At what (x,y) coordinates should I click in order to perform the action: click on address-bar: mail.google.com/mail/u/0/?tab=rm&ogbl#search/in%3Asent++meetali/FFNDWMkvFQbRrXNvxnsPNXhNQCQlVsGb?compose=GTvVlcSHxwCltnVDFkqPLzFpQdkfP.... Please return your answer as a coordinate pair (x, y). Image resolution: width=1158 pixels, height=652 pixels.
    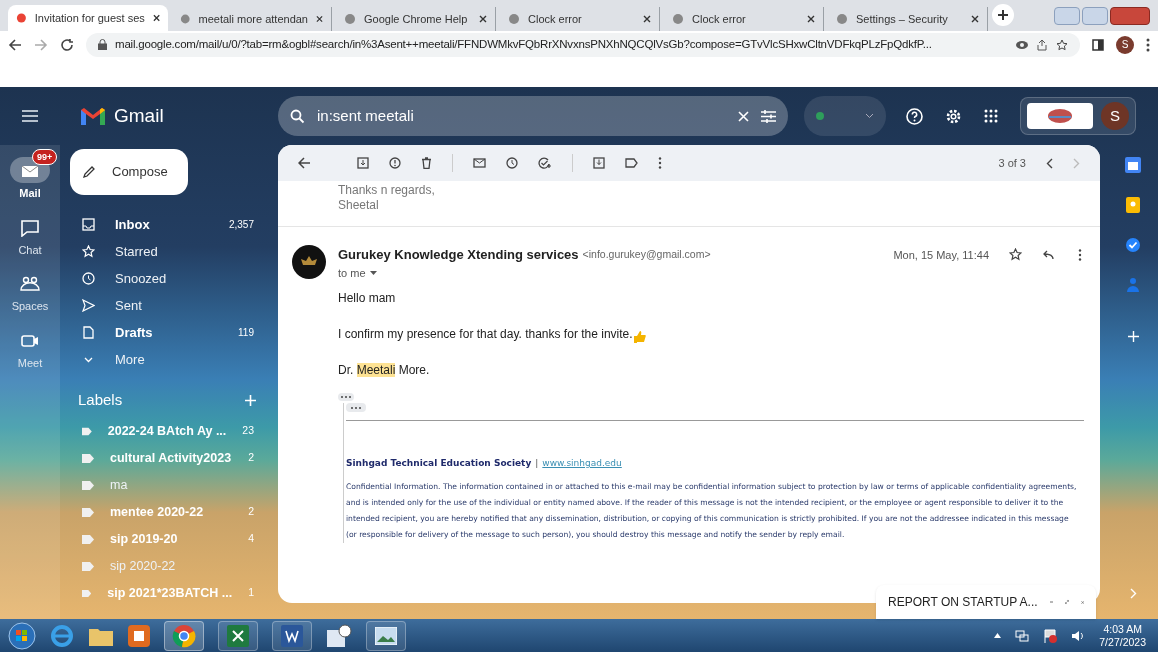
    Looking at the image, I should click on (583, 44).